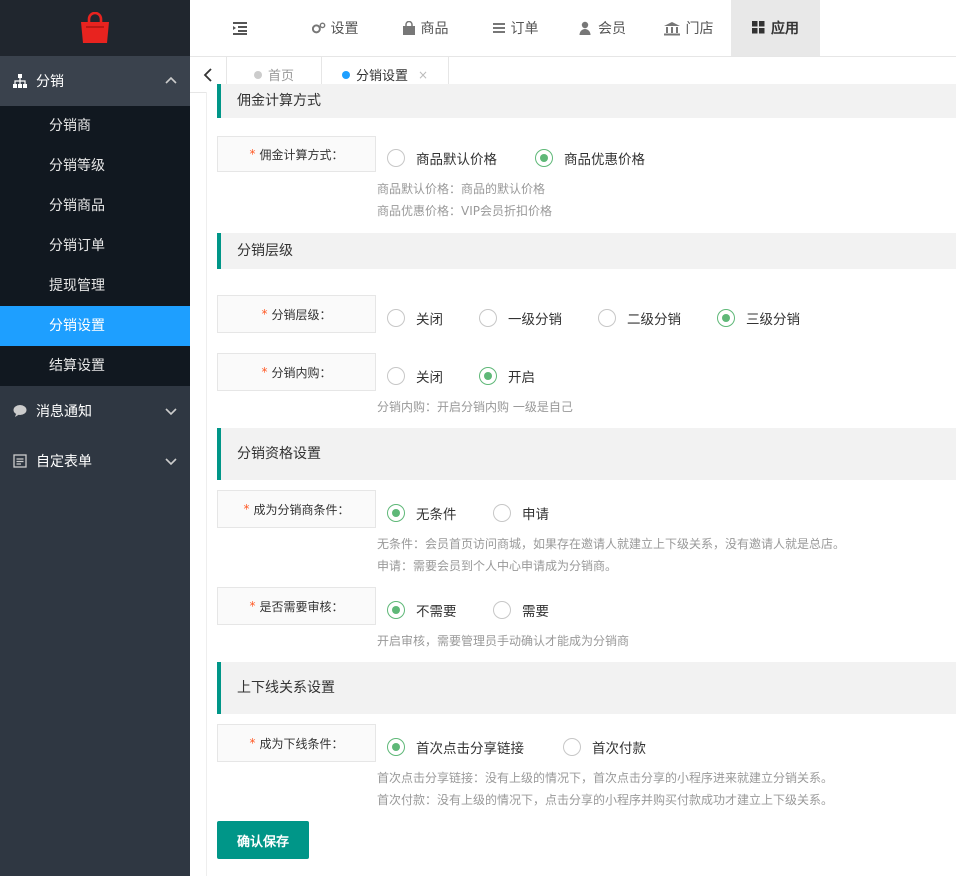 This screenshot has height=876, width=956. What do you see at coordinates (95, 326) in the screenshot?
I see `sidebar-item-settings: 分销设置` at bounding box center [95, 326].